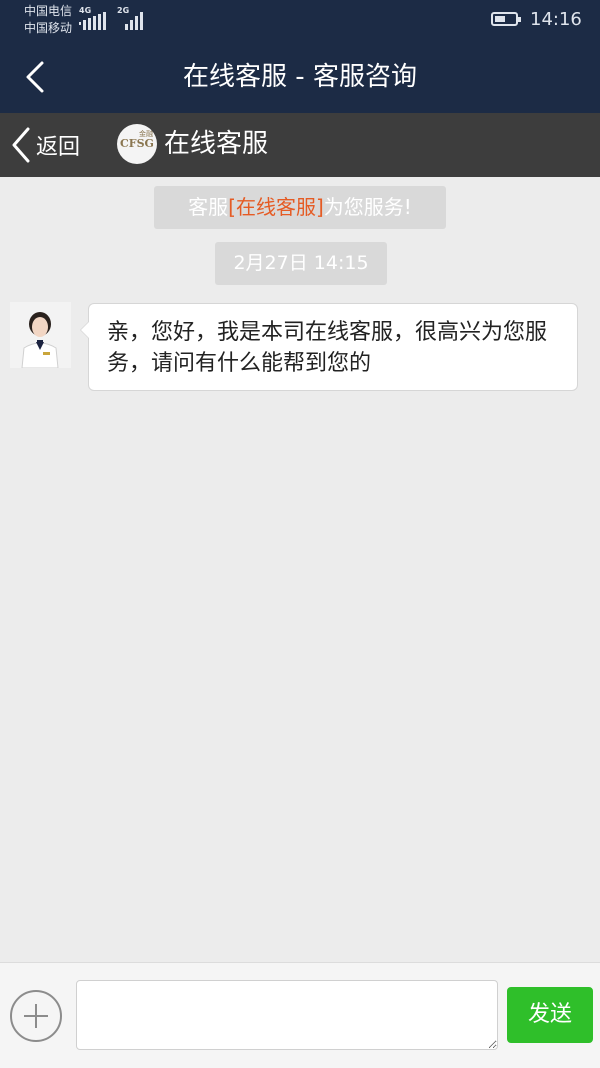  Describe the element at coordinates (300, 20) in the screenshot. I see `status-bar: 中国电信 中国移动 4G 2G 14:16` at that location.